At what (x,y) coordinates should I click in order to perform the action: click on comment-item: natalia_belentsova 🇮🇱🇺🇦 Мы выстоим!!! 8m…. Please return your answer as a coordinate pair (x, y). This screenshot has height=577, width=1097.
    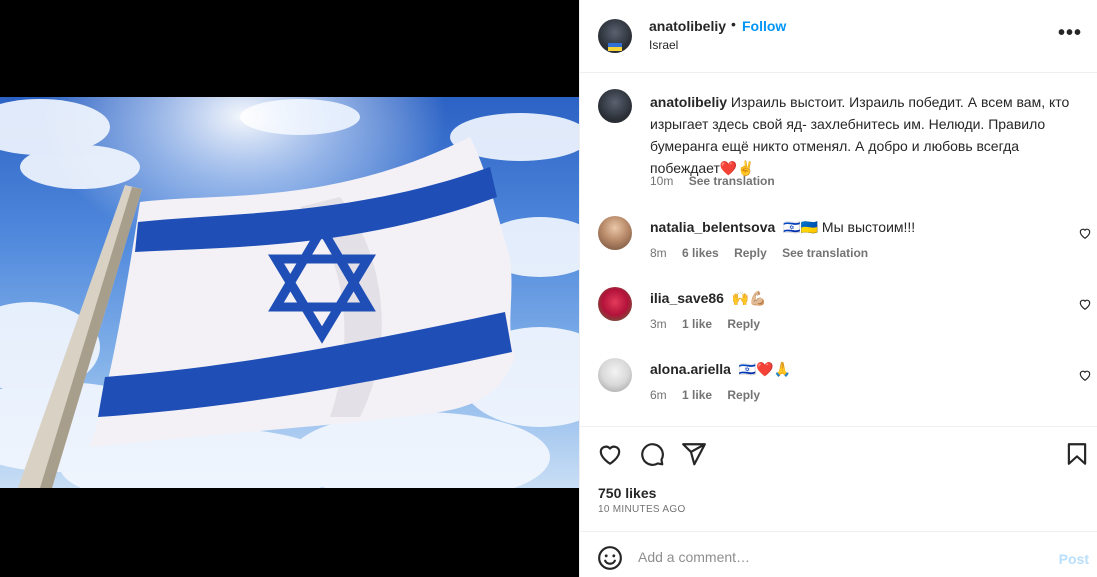
    Looking at the image, I should click on (838, 246).